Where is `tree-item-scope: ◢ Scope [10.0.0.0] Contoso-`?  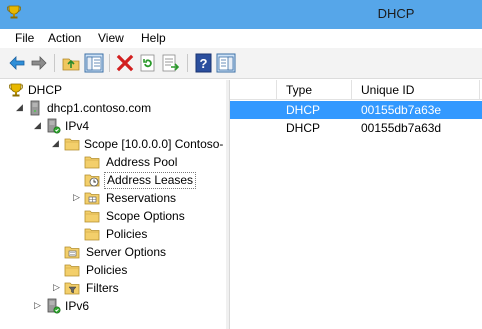
tree-item-scope: ◢ Scope [10.0.0.0] Contoso- is located at coordinates (113, 144).